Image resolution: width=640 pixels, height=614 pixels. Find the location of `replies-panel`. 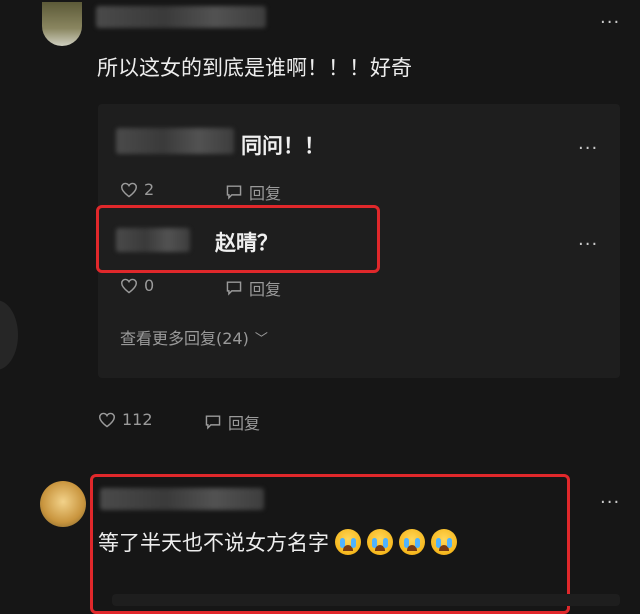

replies-panel is located at coordinates (366, 600).